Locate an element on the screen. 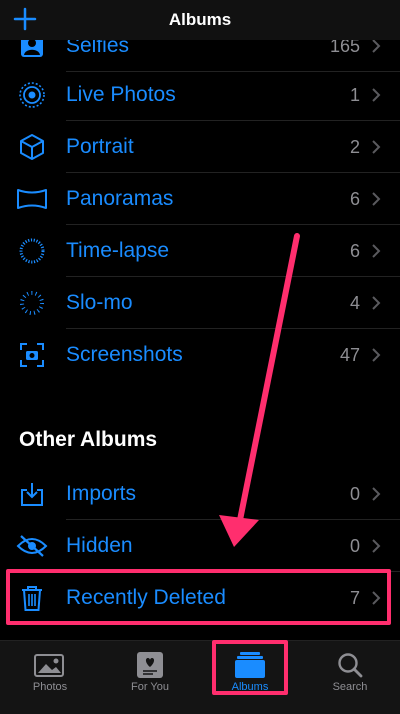 This screenshot has width=400, height=714. album-label: Slo-mo is located at coordinates (99, 302).